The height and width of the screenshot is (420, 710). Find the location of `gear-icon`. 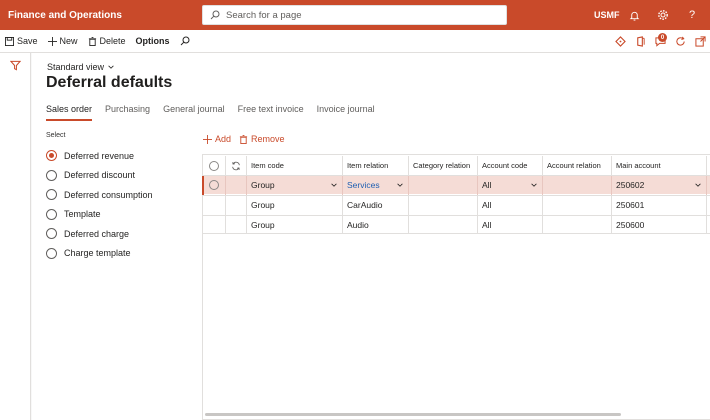

gear-icon is located at coordinates (663, 15).